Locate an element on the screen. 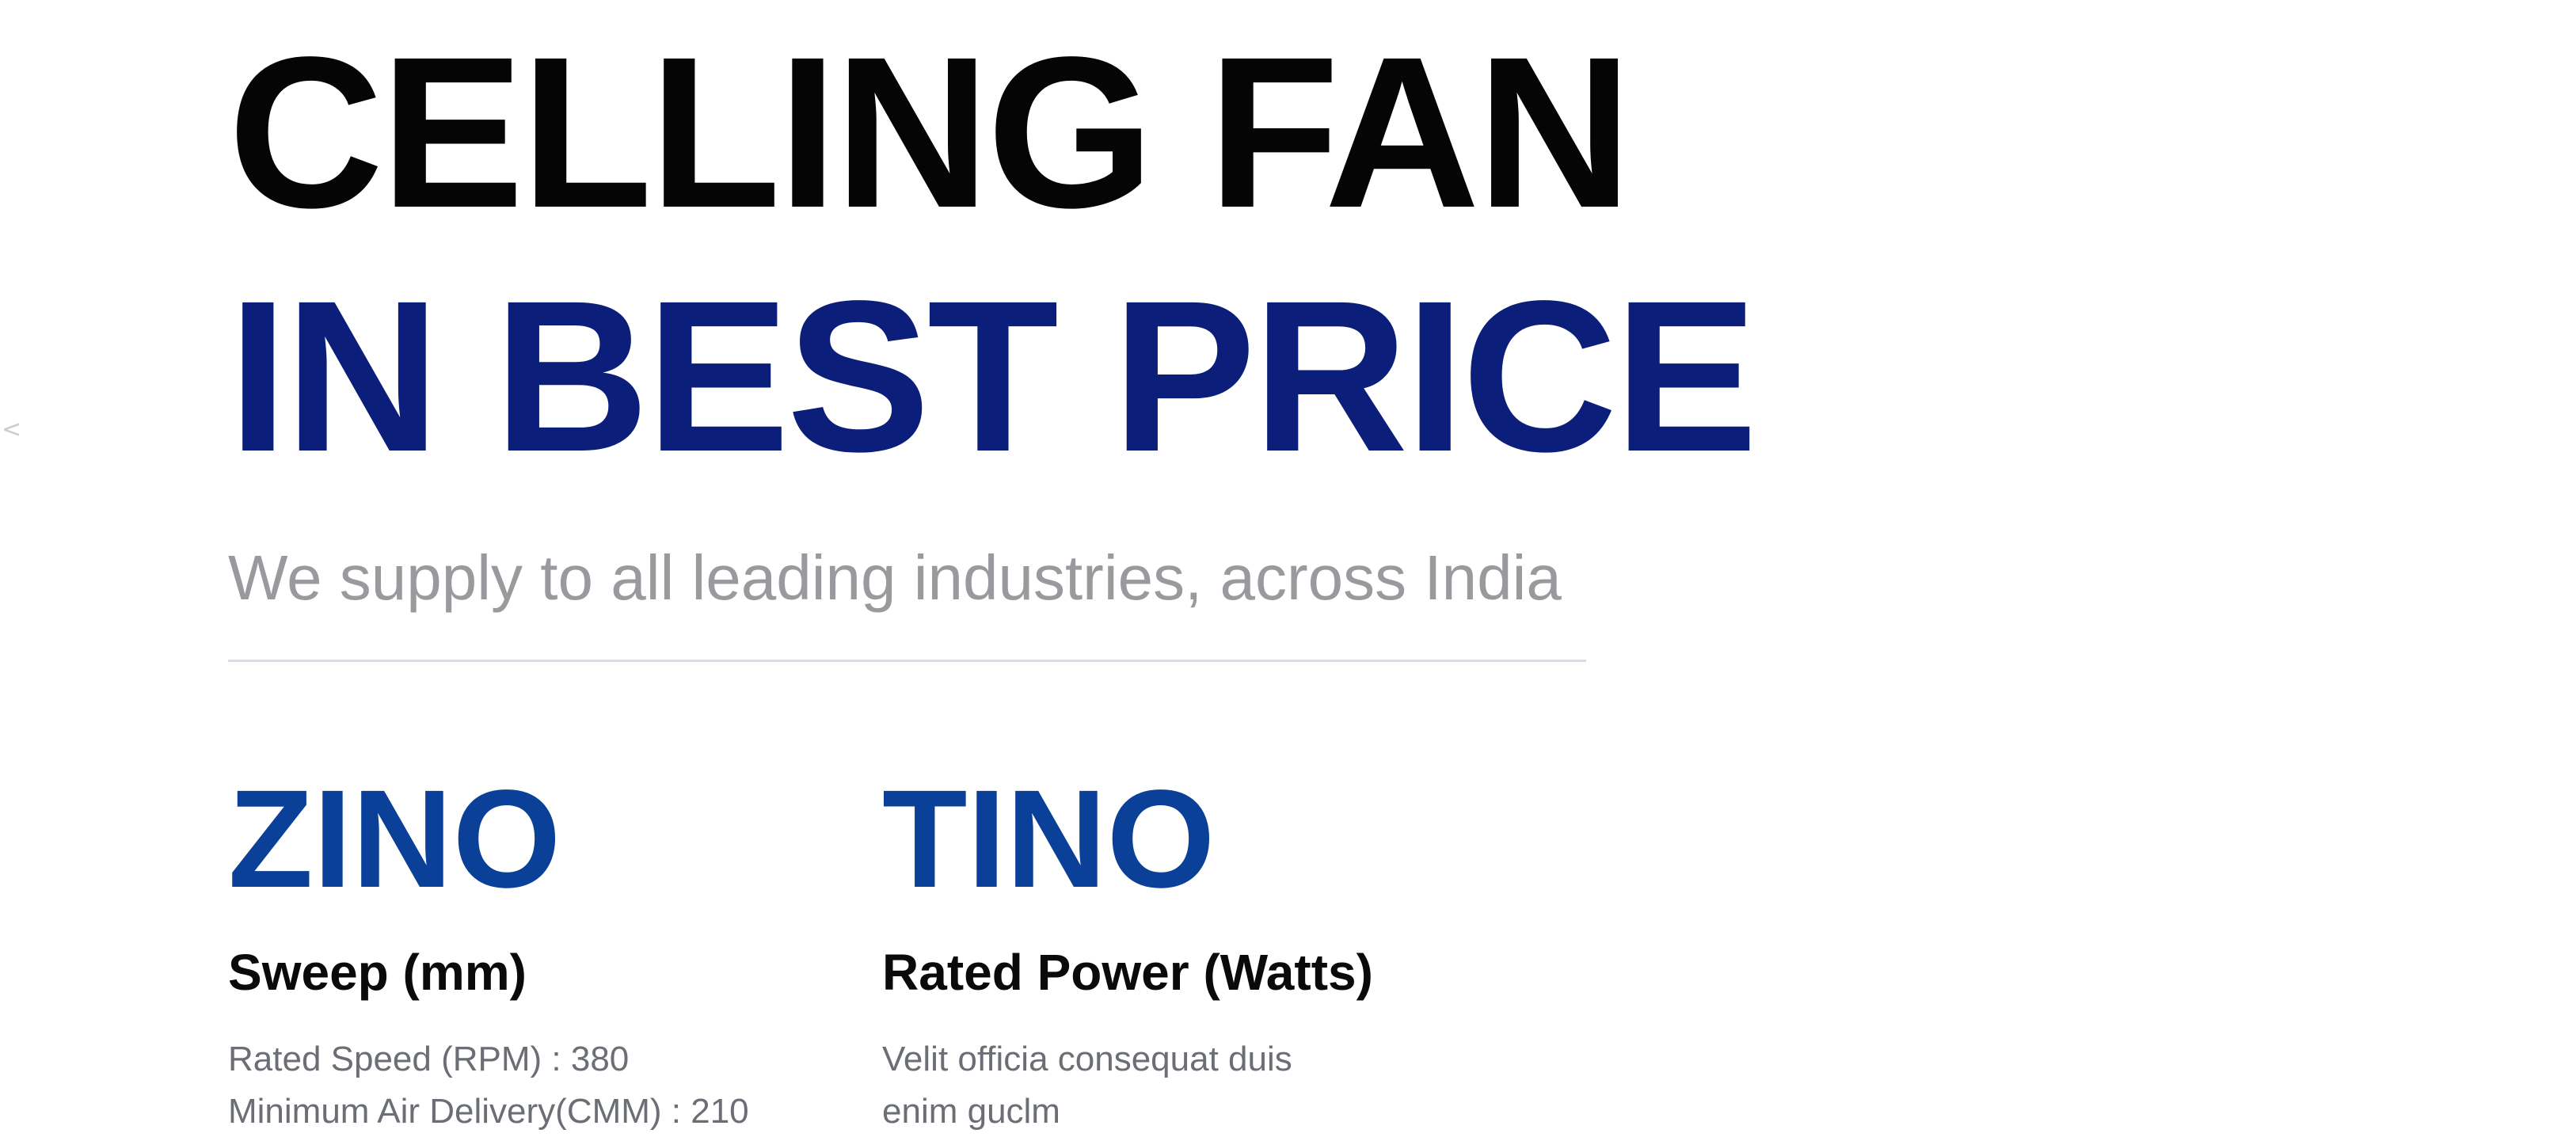 This screenshot has width=2576, height=1137. product-name: ZINO is located at coordinates (394, 840).